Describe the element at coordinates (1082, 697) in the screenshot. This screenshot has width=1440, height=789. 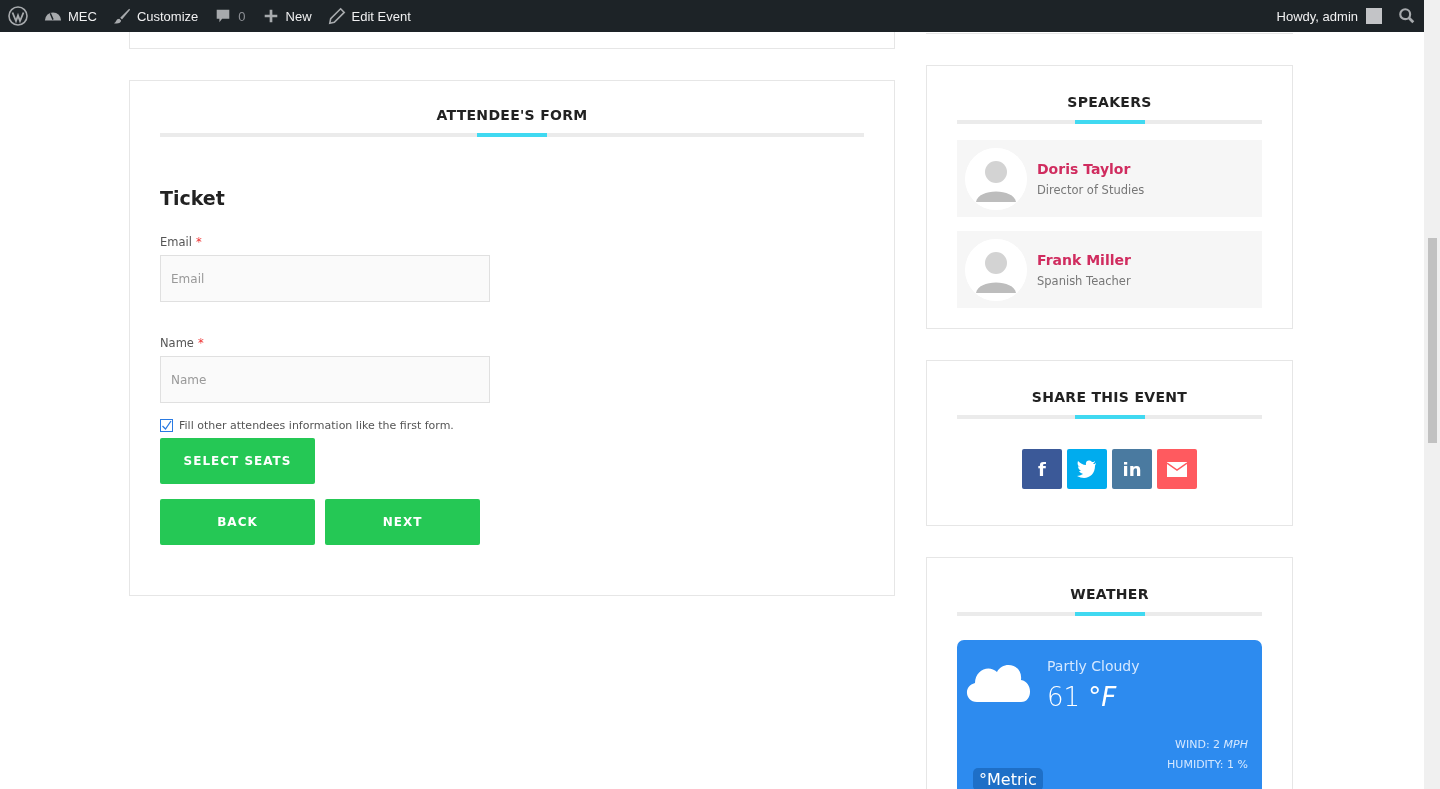
I see `temperature-reading: 61 °F` at that location.